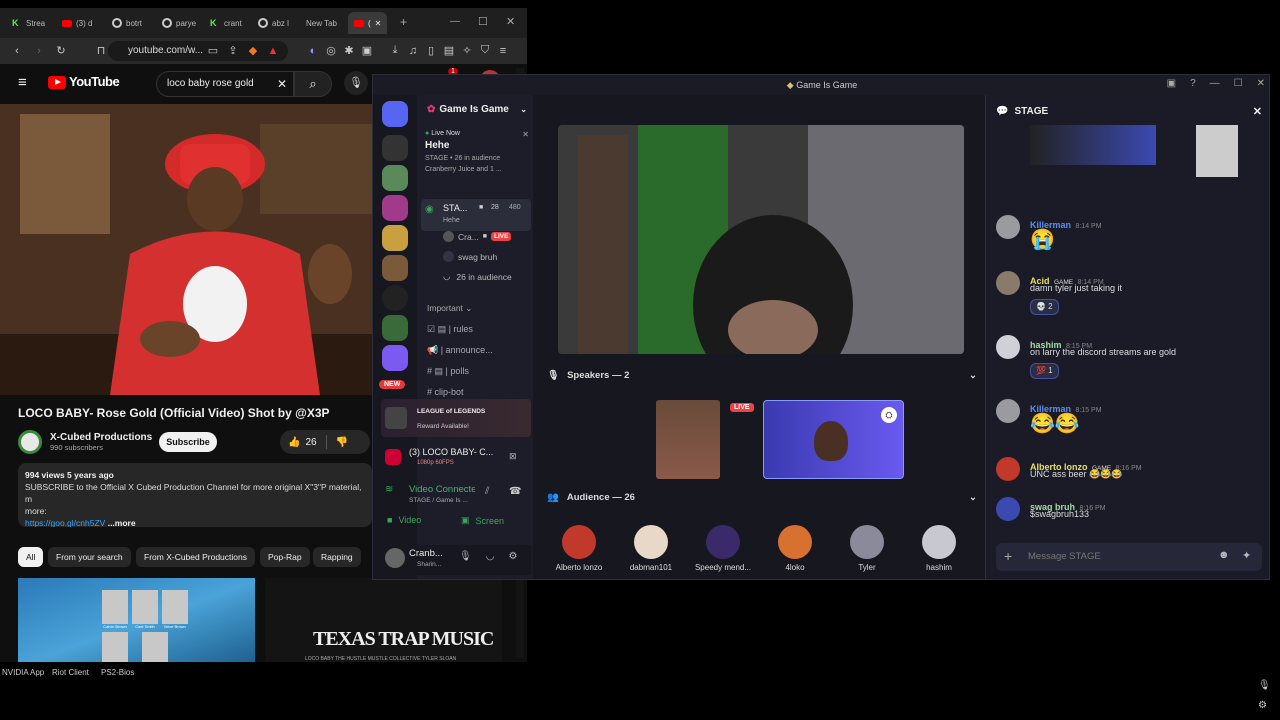  I want to click on puzzle-icon: ✱, so click(349, 50).